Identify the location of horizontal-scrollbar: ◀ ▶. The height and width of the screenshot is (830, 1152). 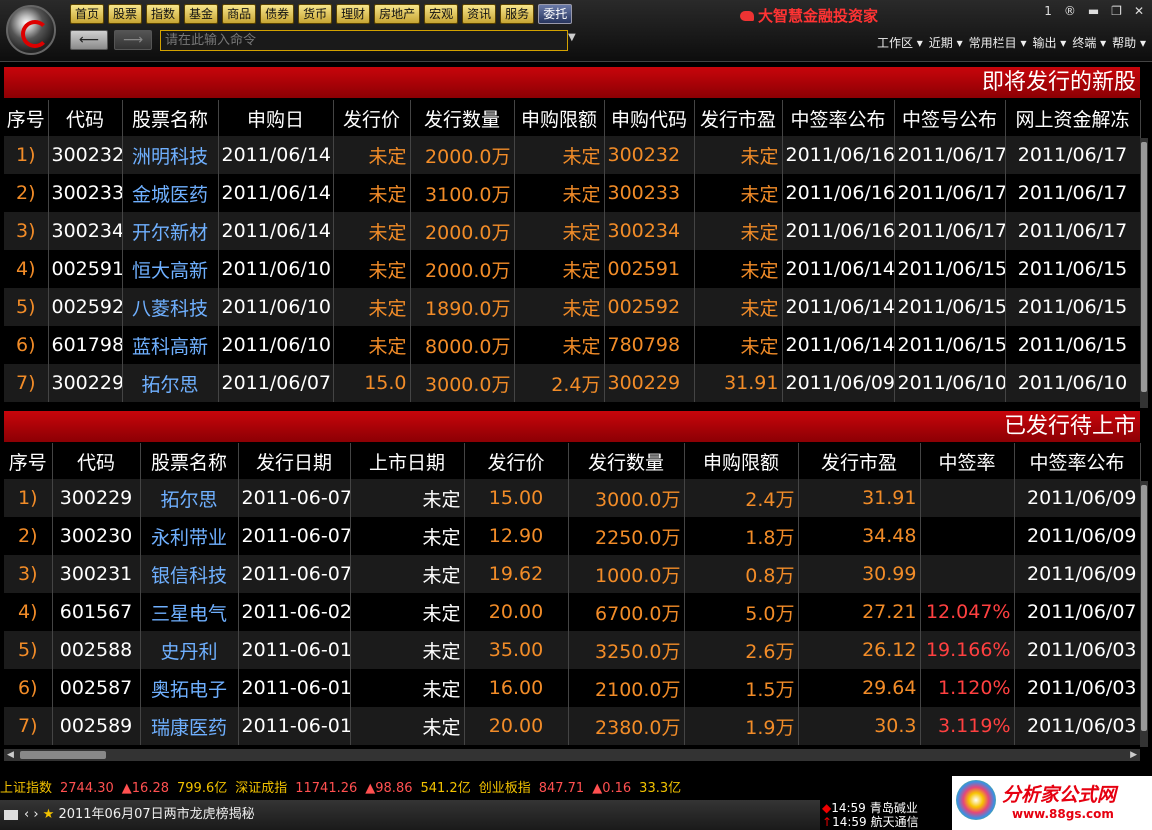
(572, 755).